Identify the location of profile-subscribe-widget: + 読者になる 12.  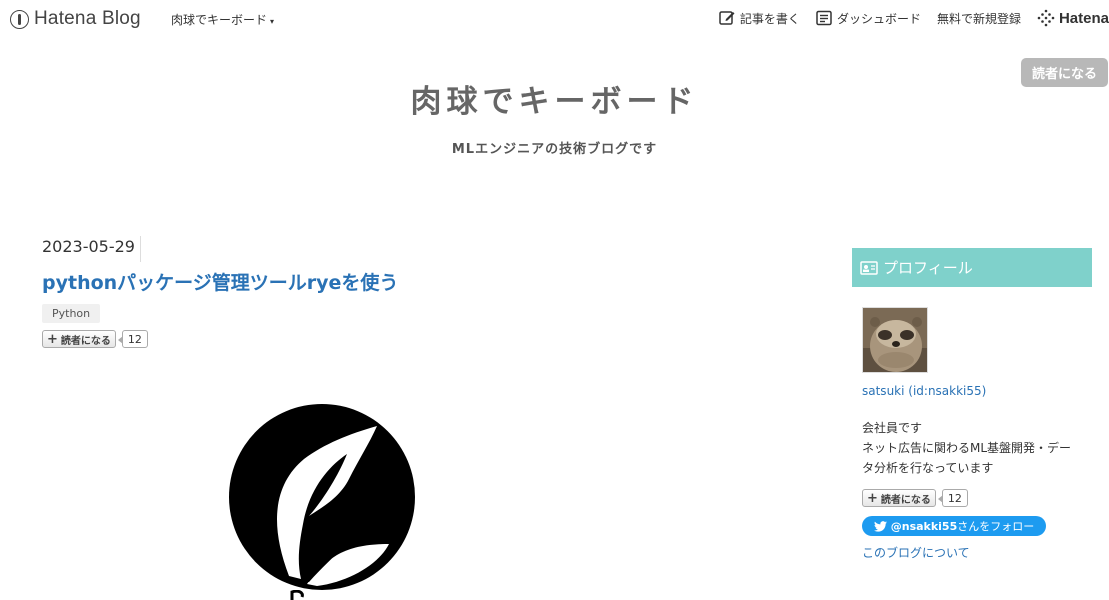
(915, 498).